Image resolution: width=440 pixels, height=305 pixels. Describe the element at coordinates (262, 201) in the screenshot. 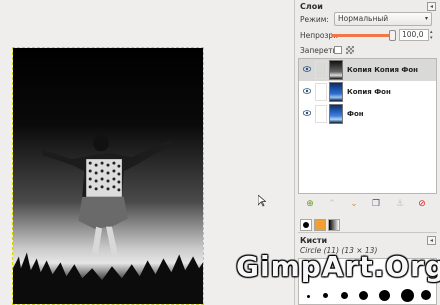

I see `mouse-pointer-icon` at that location.